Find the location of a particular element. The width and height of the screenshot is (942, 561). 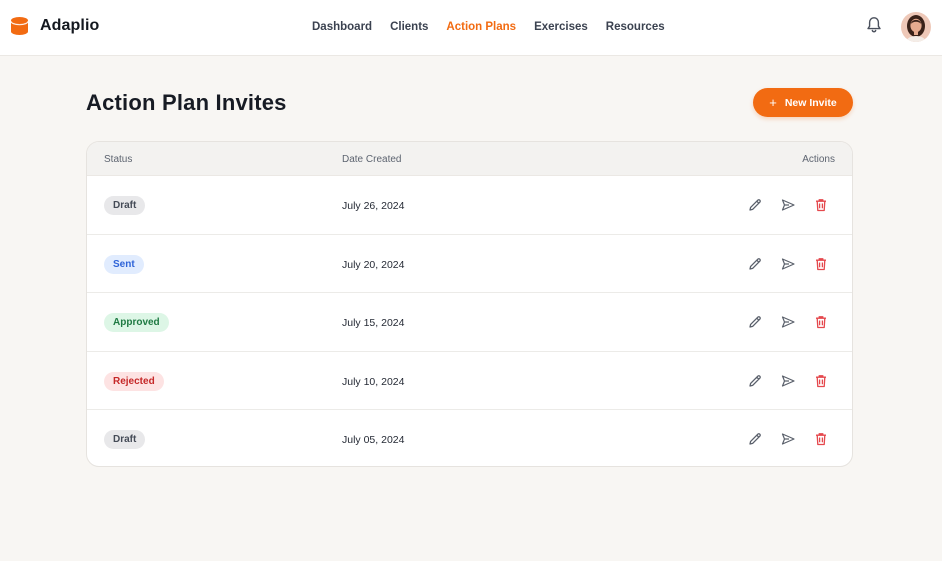

user-avatar is located at coordinates (916, 27).